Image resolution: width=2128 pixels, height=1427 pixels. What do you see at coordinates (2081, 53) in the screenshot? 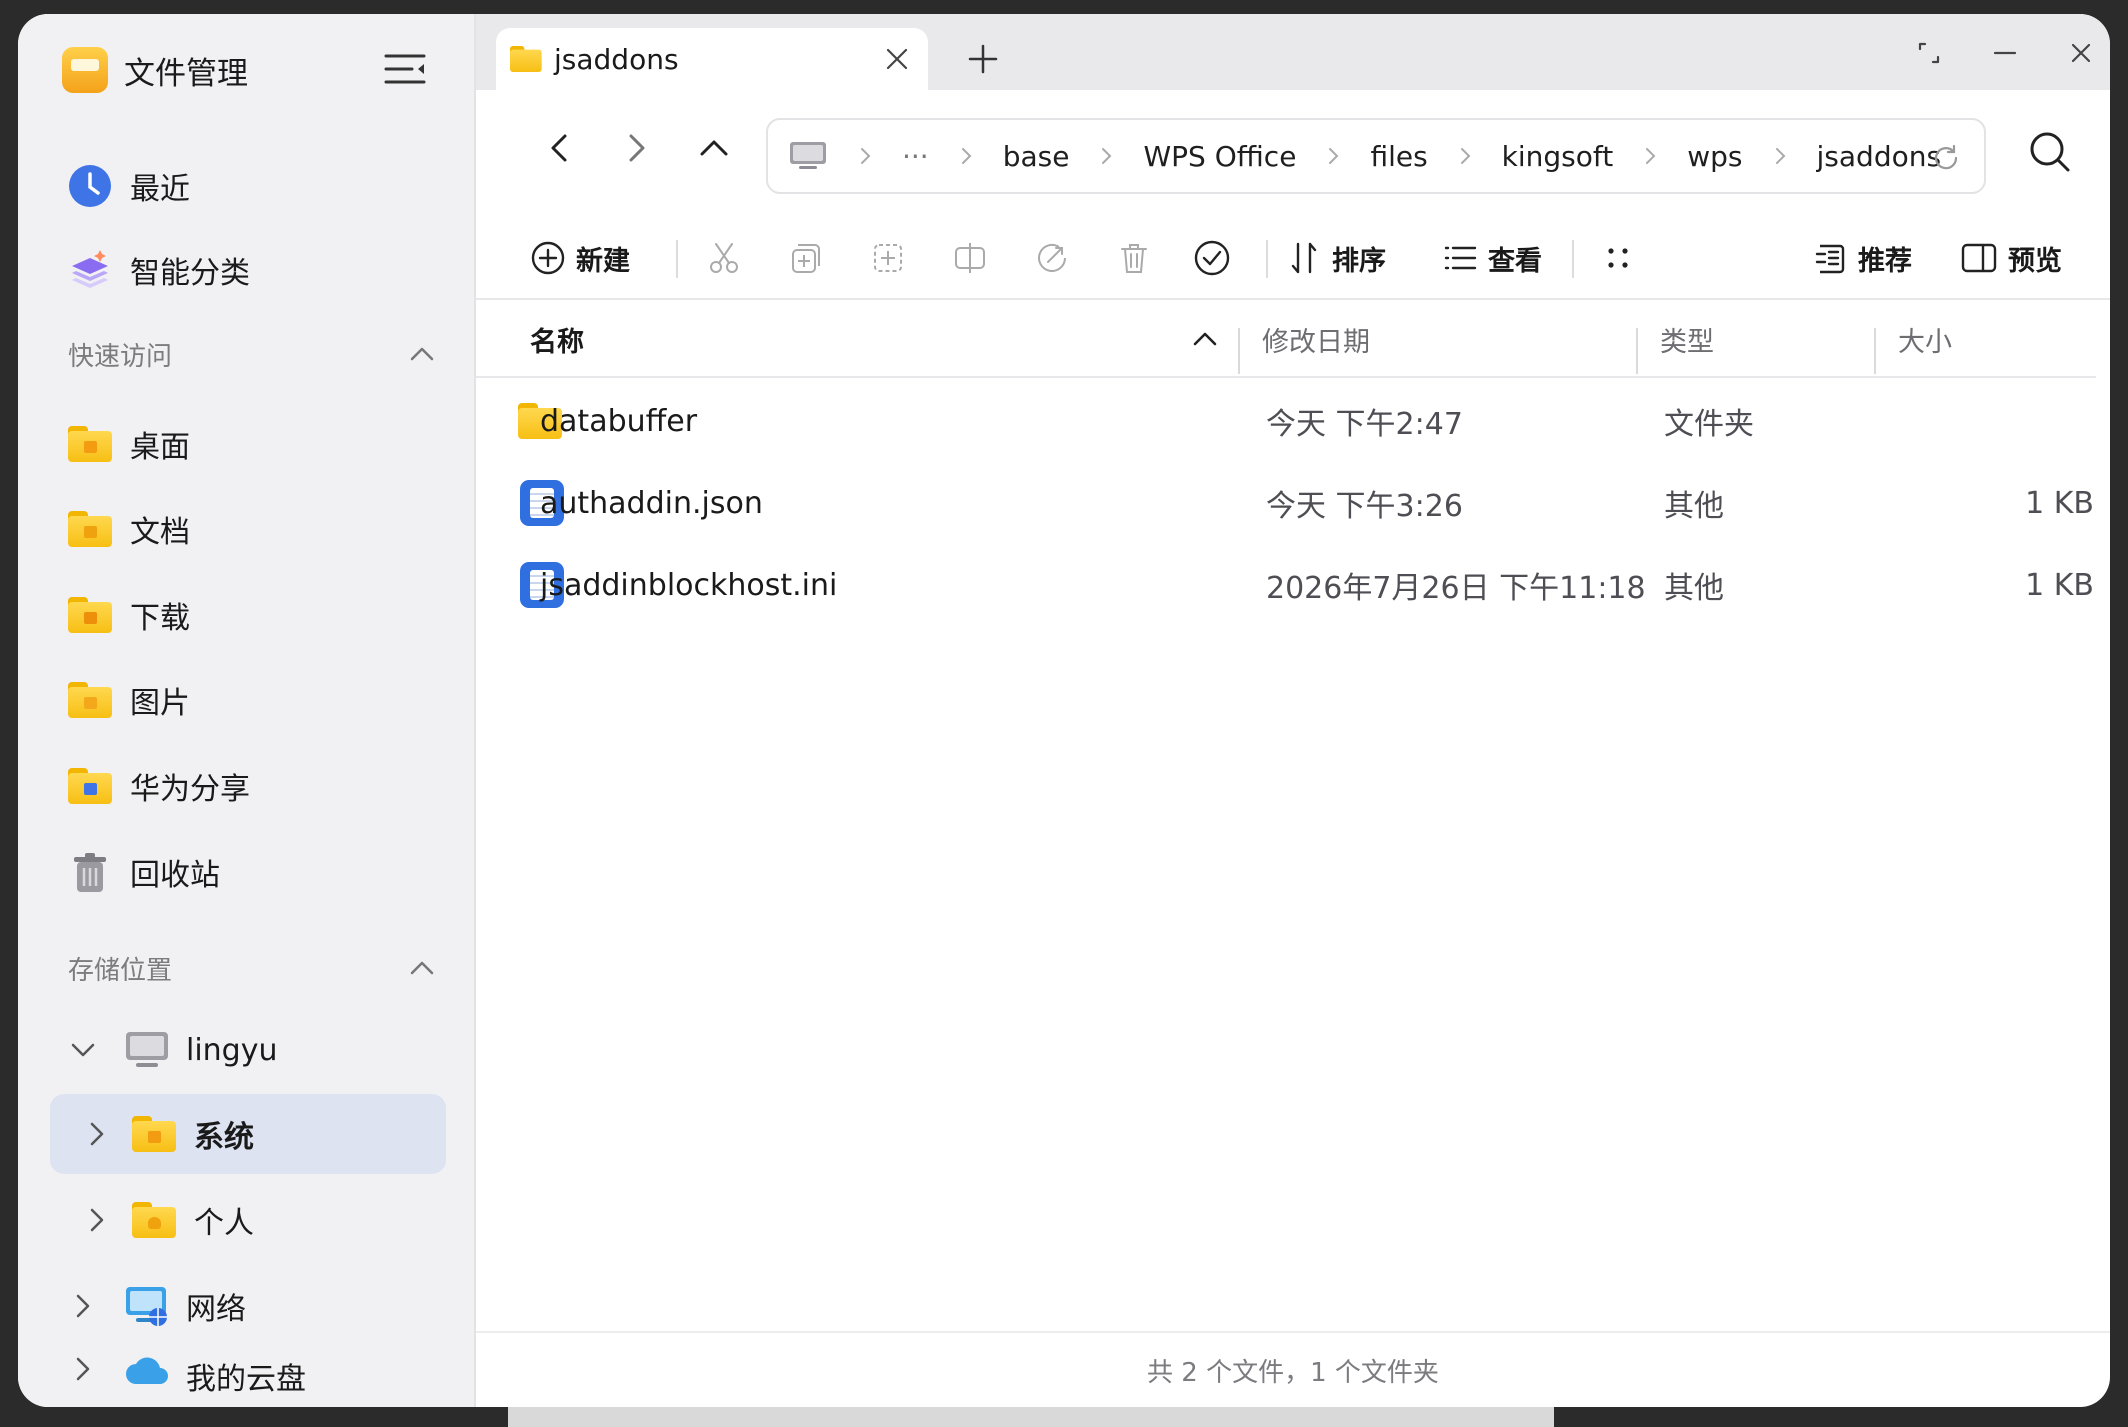
I see `close-window-icon` at bounding box center [2081, 53].